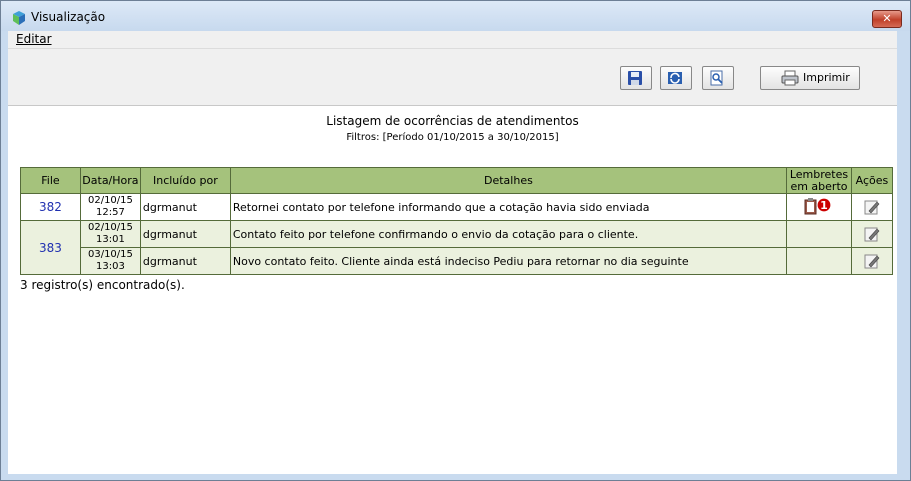  I want to click on reminders-header-line2: em aberto, so click(819, 186).